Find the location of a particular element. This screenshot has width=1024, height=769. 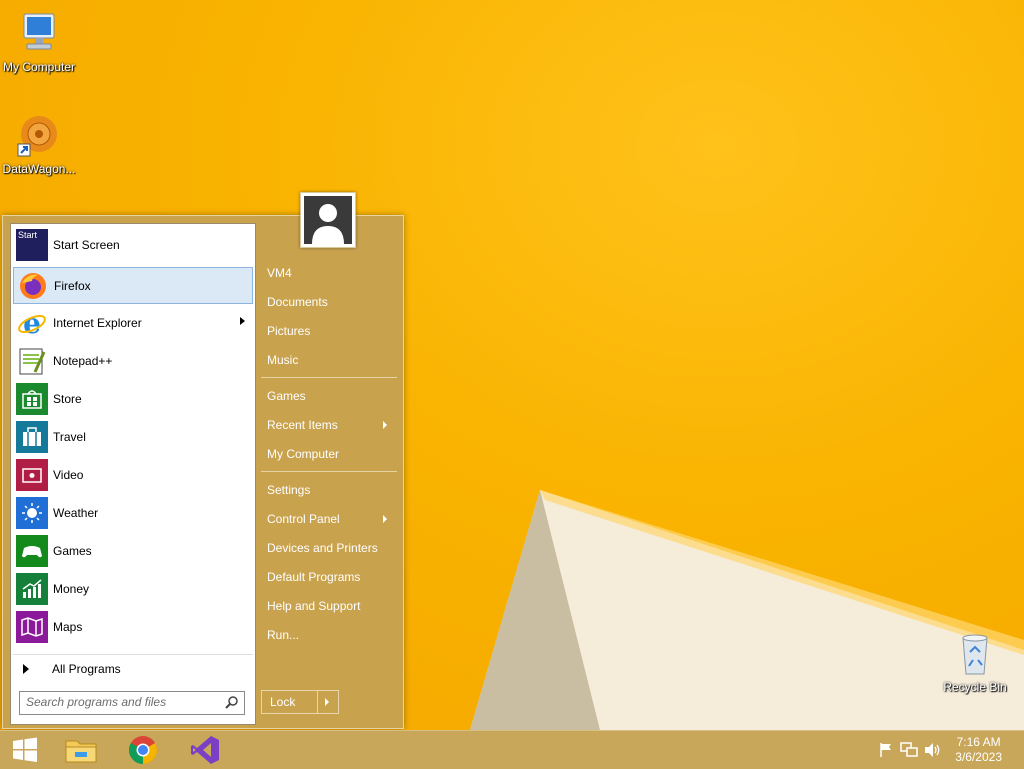

travel-icon is located at coordinates (32, 437).